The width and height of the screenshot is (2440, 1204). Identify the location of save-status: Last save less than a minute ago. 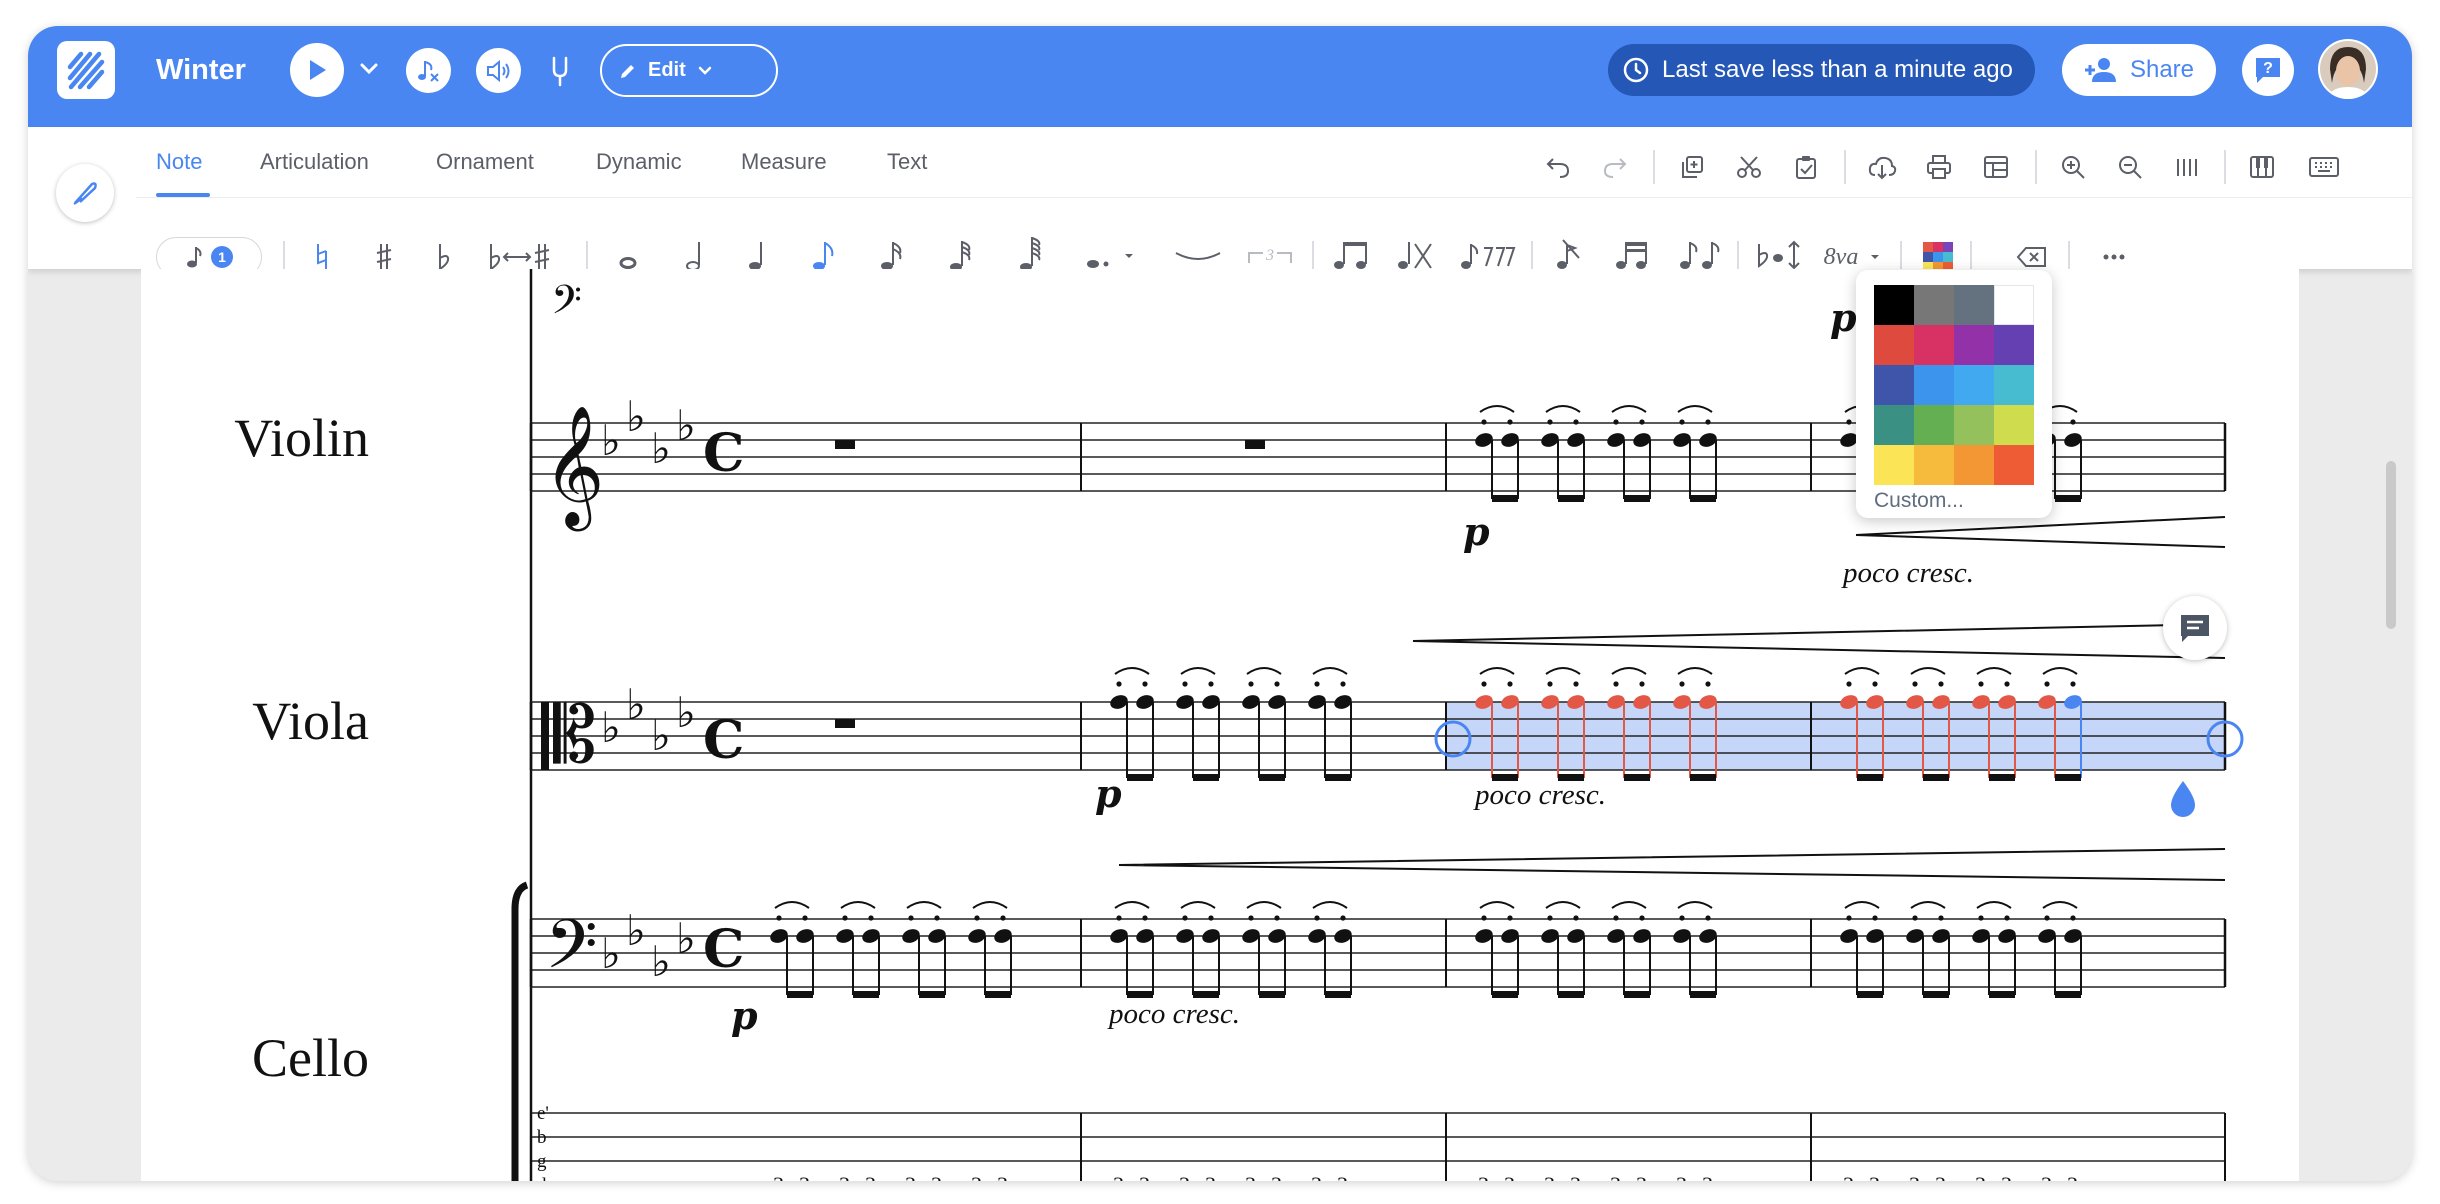
(1821, 70).